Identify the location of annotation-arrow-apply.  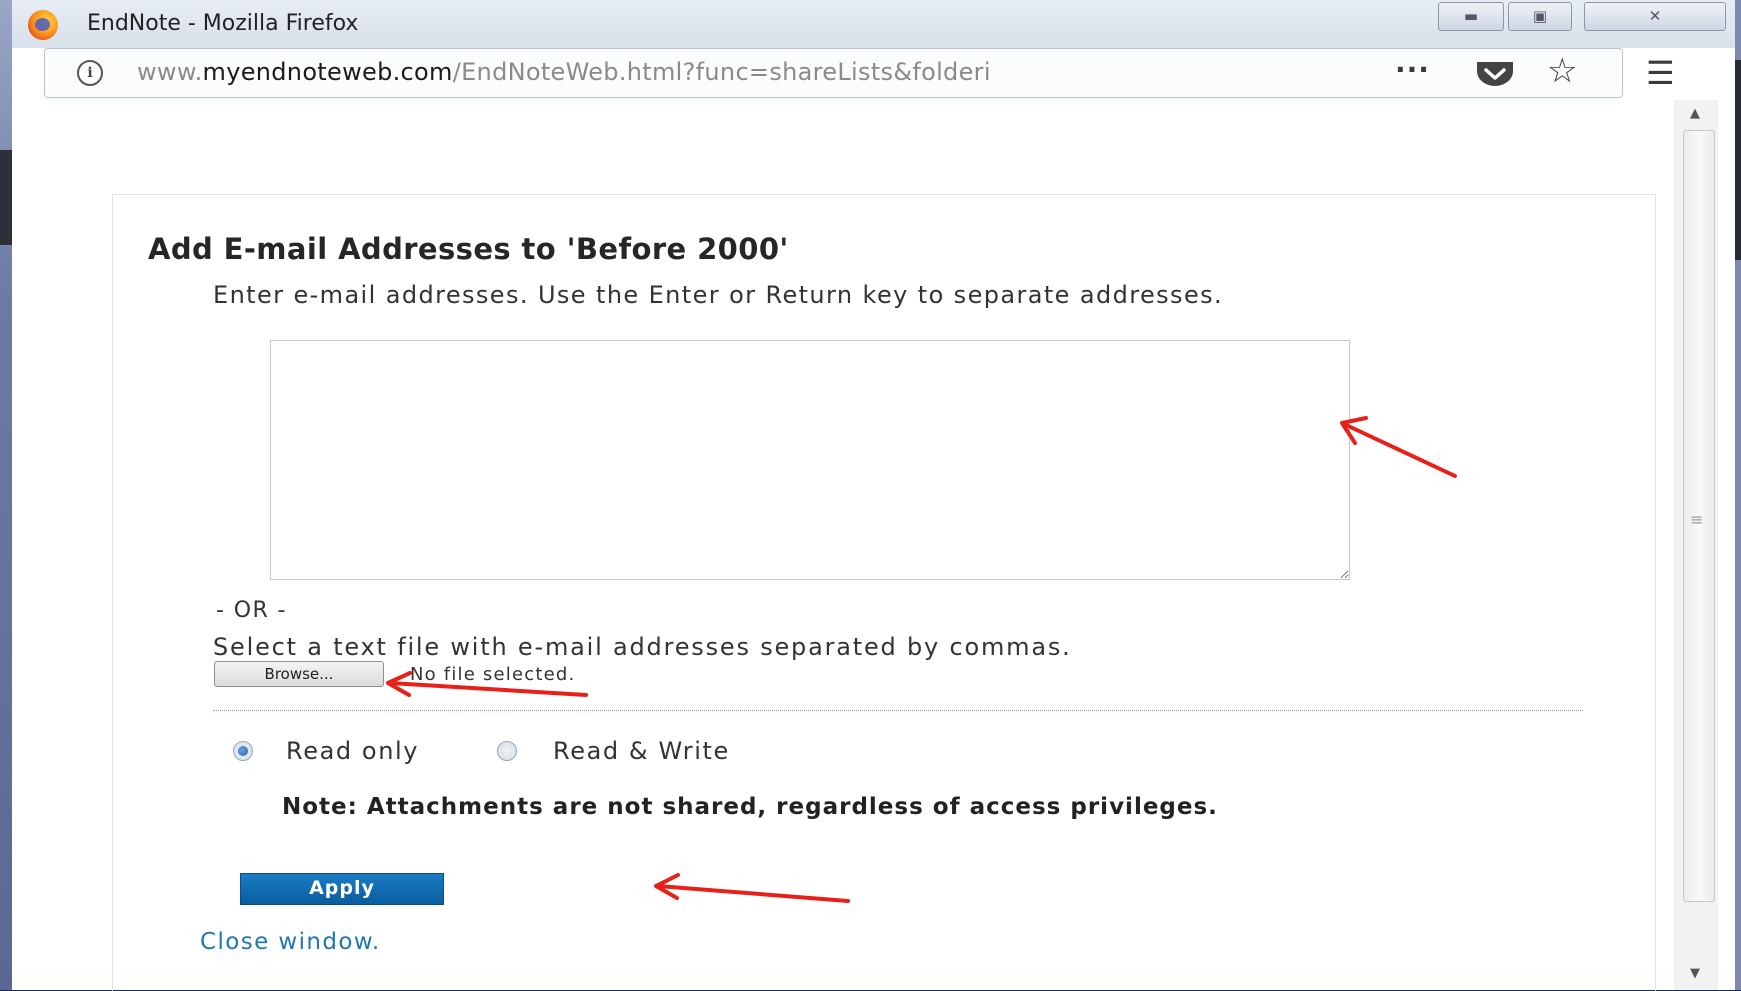
(752, 888).